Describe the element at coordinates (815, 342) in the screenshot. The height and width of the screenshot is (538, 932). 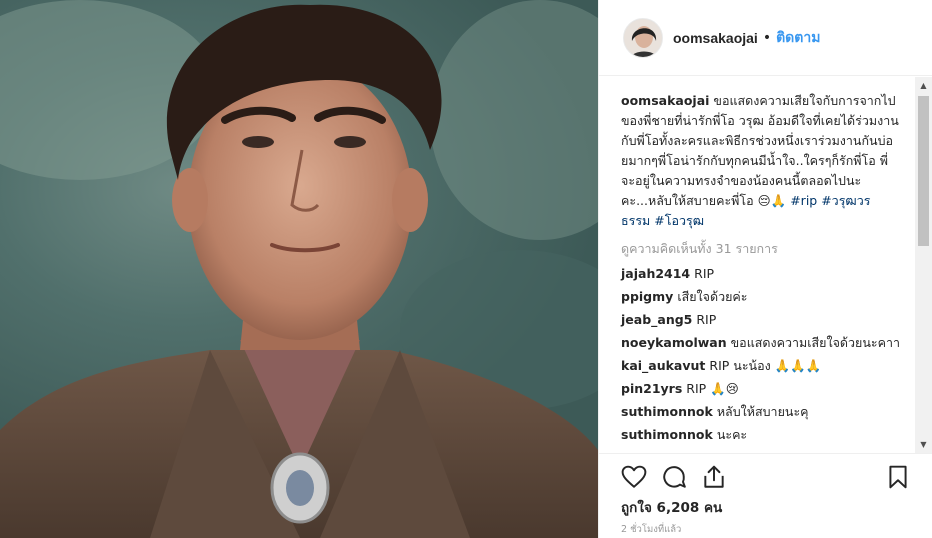
I see `comment-text: ขอแสดงความเสียใจด้วยนะคาา` at that location.